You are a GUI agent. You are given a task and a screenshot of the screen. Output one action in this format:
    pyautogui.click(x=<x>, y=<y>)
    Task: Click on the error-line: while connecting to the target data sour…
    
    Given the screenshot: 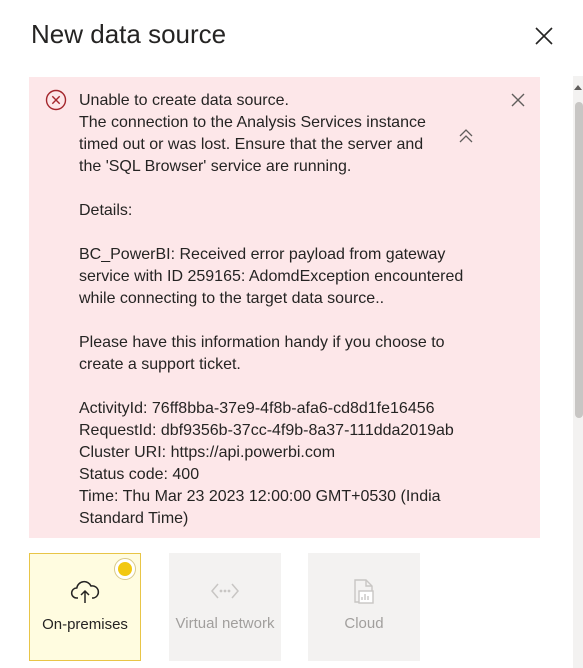 What is the action you would take?
    pyautogui.click(x=232, y=298)
    